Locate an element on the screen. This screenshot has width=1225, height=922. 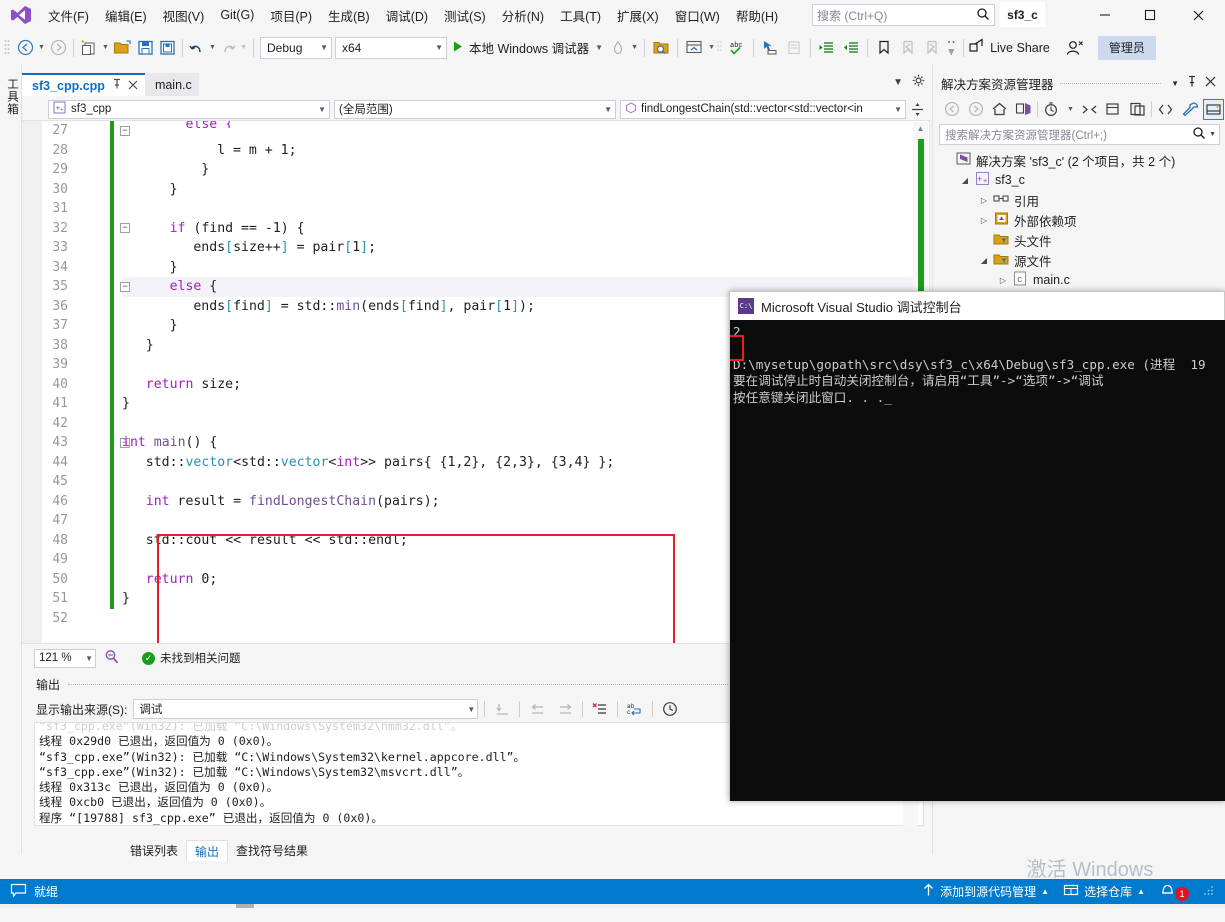
gear-icon is located at coordinates (918, 82).